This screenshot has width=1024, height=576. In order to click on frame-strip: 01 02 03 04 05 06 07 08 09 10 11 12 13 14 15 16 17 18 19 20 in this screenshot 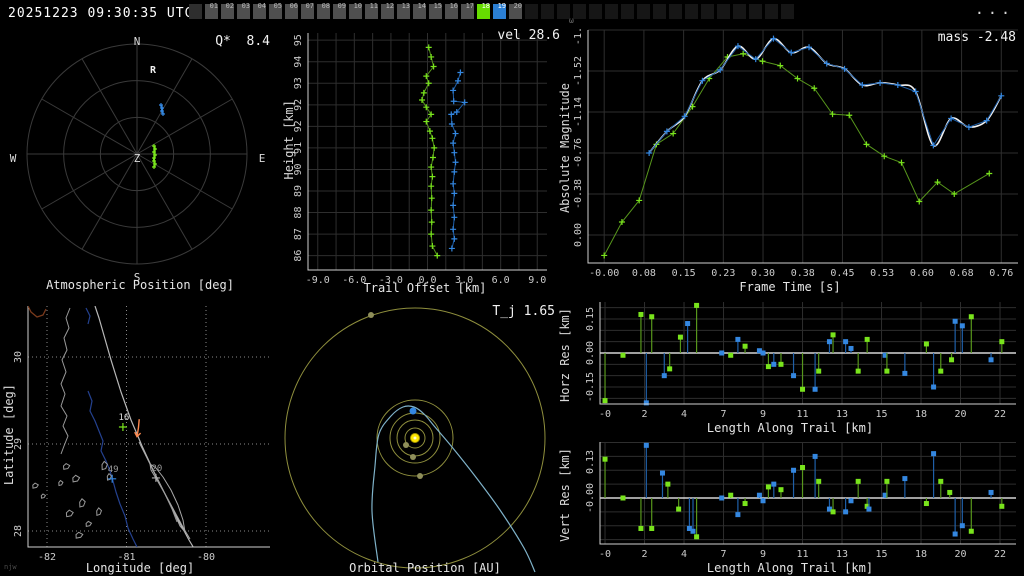, I will do `click(493, 13)`.